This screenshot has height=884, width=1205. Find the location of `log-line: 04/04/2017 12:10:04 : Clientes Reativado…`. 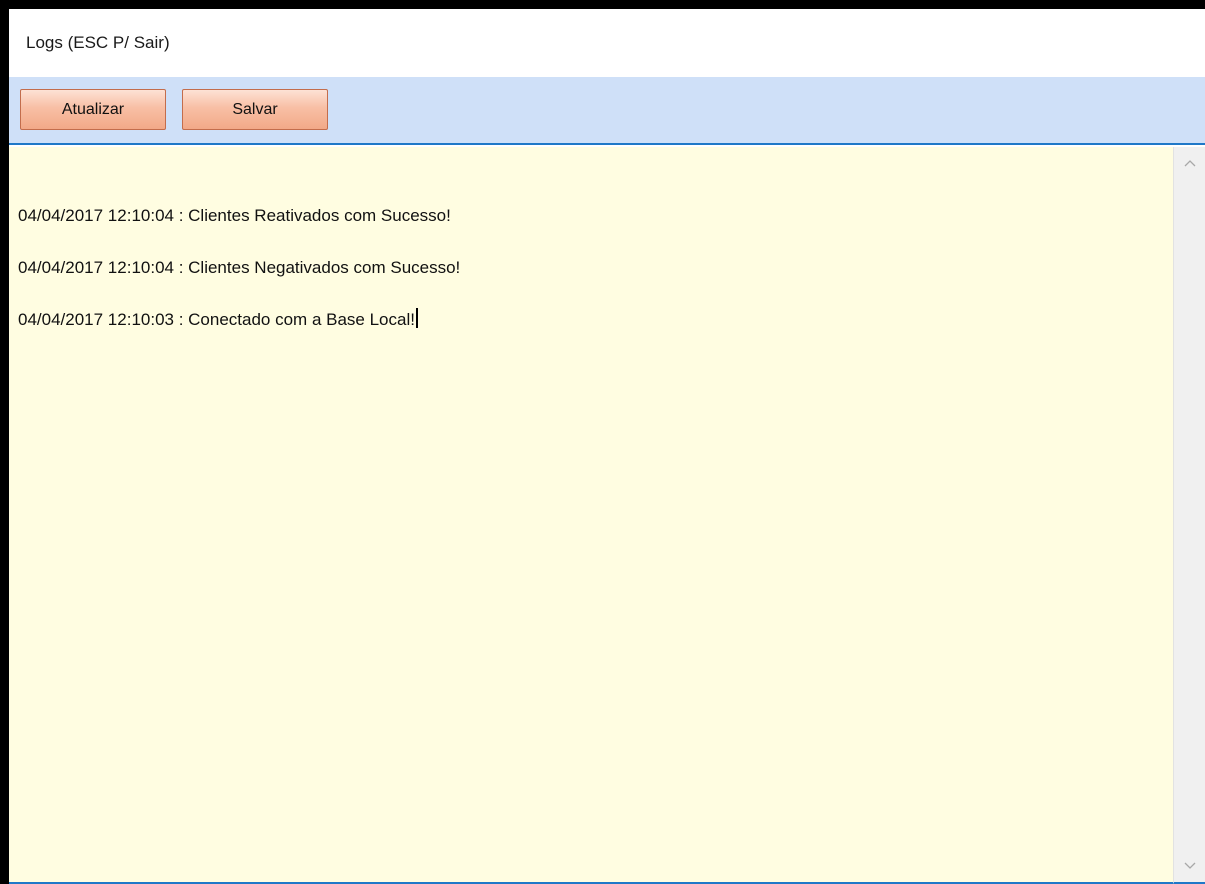

log-line: 04/04/2017 12:10:04 : Clientes Reativado… is located at coordinates (239, 223).